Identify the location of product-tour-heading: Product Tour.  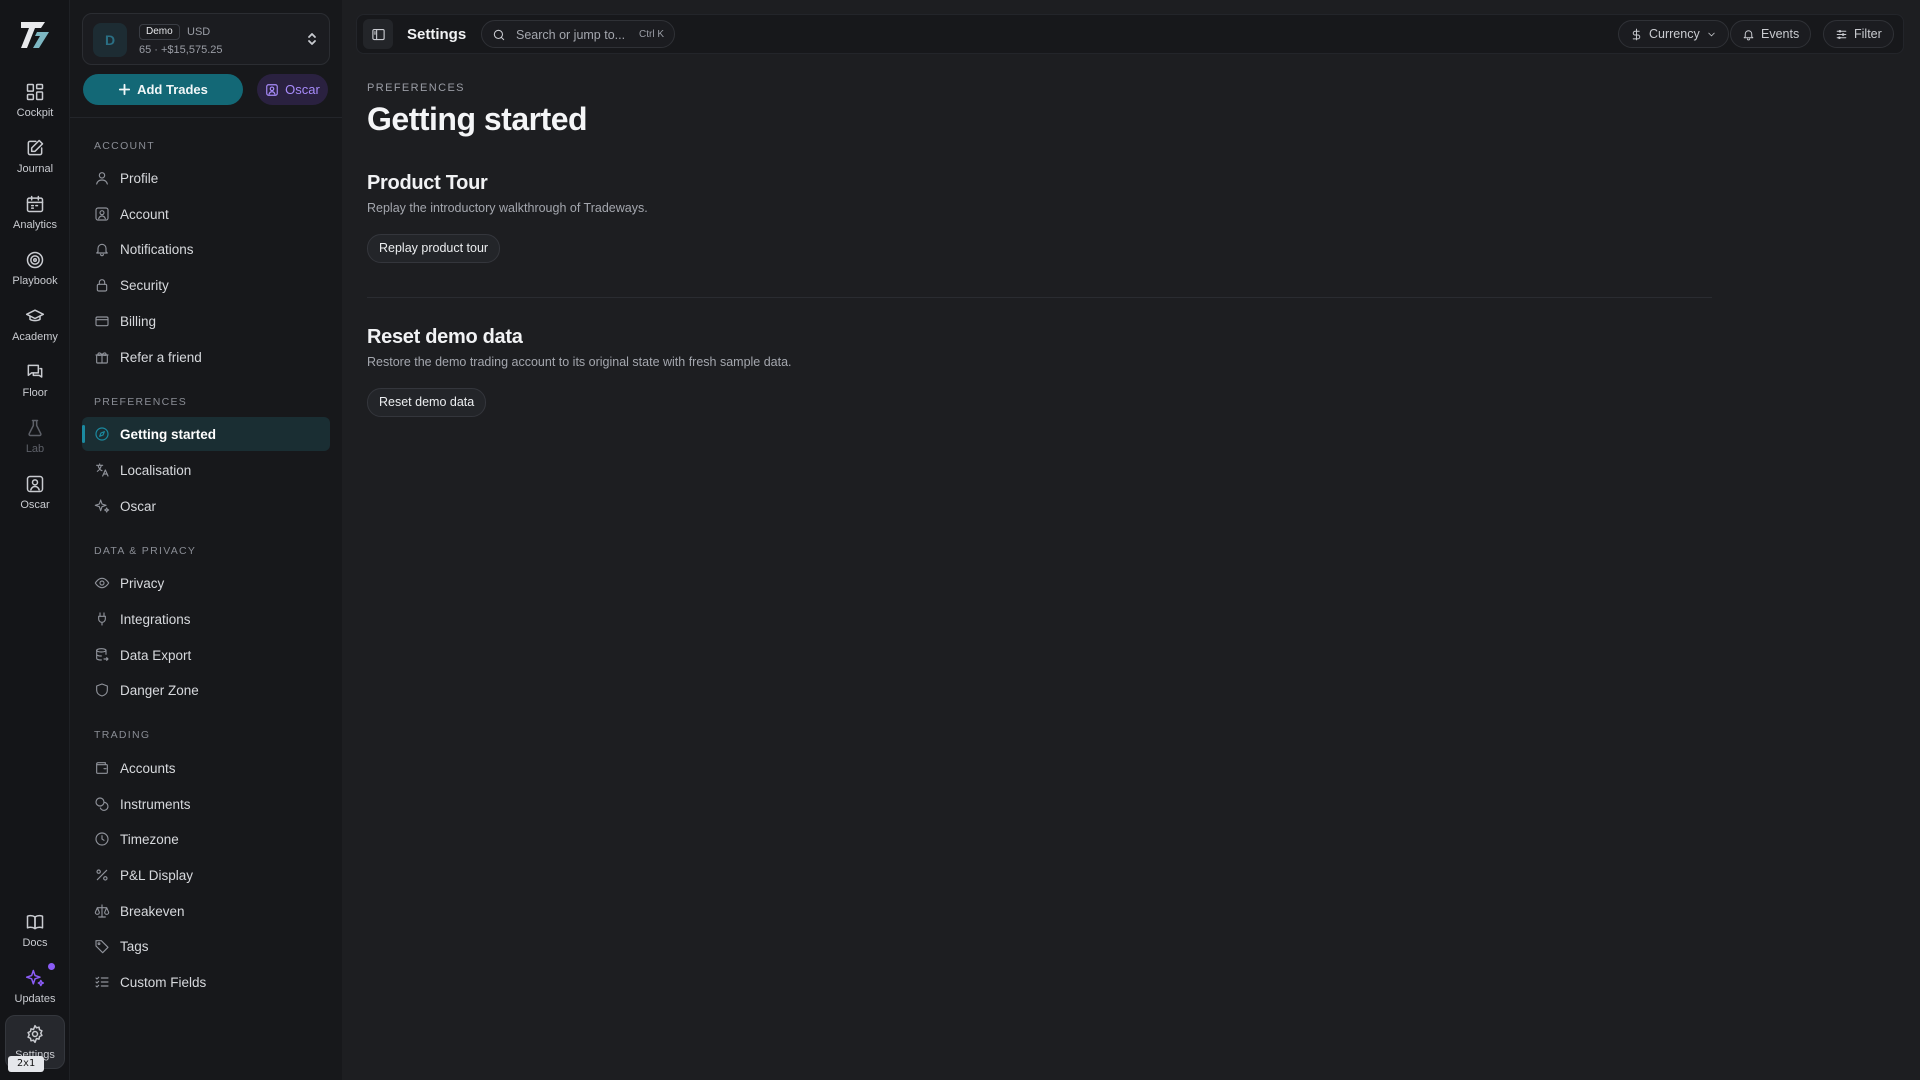
(427, 183).